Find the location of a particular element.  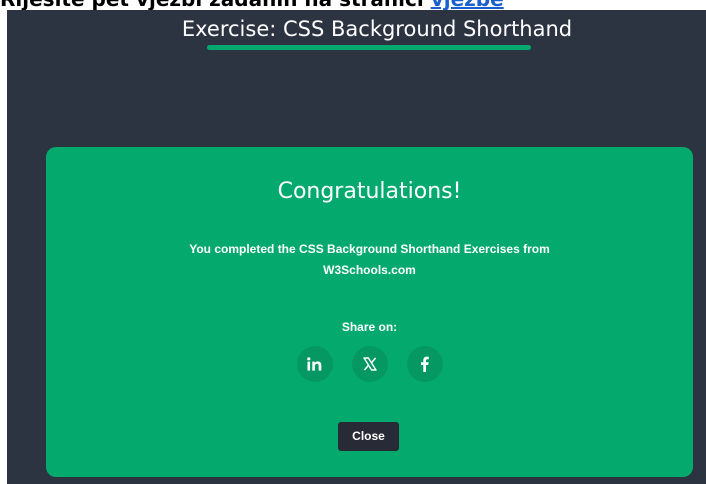

share-facebook-button is located at coordinates (424, 364).